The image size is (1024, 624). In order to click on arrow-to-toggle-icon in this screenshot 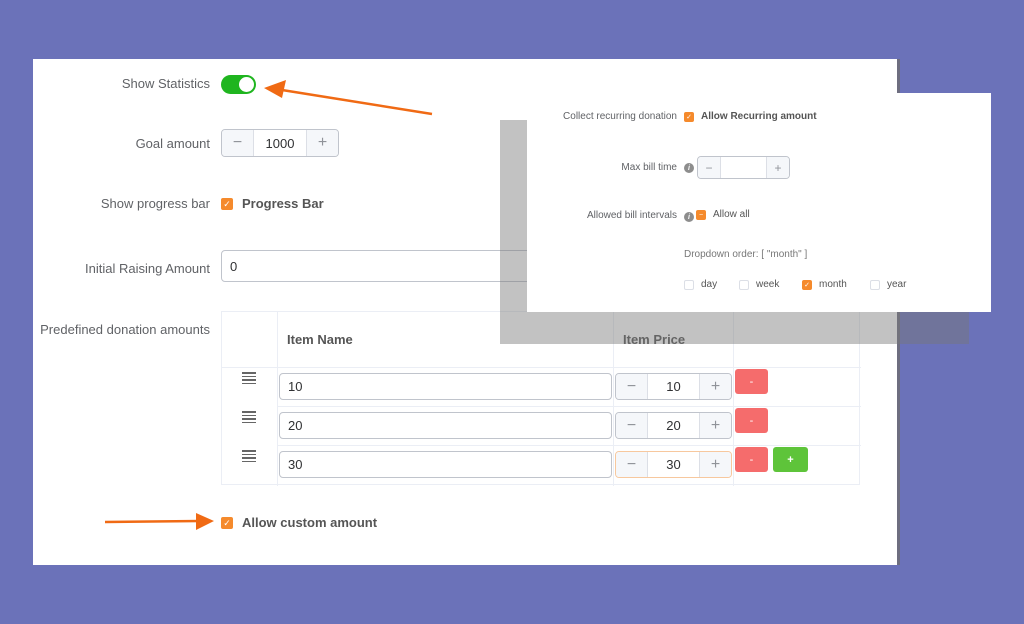, I will do `click(348, 98)`.